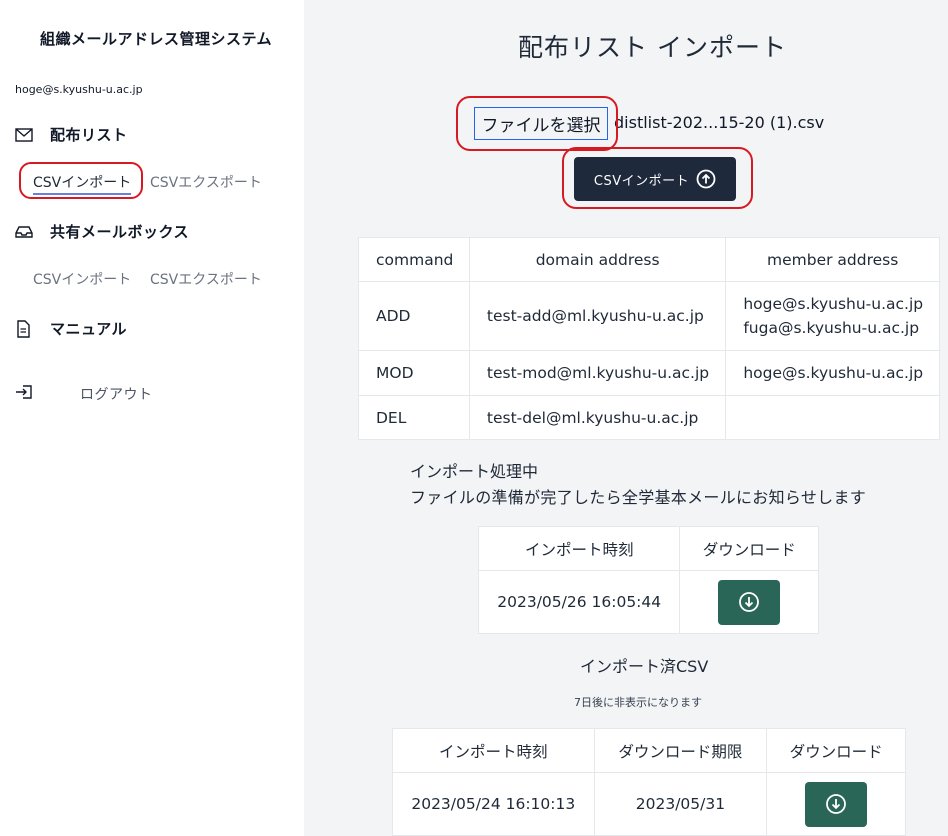 The height and width of the screenshot is (836, 948). What do you see at coordinates (832, 259) in the screenshot?
I see `column-header: member address` at bounding box center [832, 259].